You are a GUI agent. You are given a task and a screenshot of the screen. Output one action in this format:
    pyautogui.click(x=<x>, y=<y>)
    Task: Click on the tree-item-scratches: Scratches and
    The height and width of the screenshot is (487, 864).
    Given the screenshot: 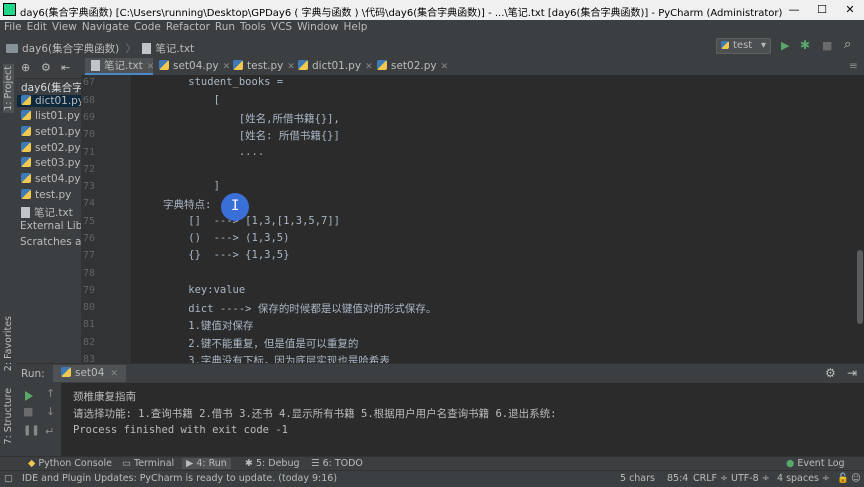 What is the action you would take?
    pyautogui.click(x=50, y=242)
    